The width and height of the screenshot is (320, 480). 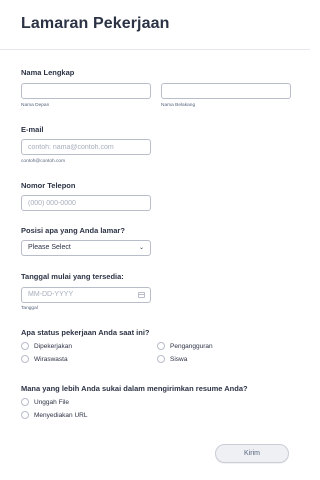 I want to click on last-name-sublabel: Nama Belakang, so click(x=178, y=105).